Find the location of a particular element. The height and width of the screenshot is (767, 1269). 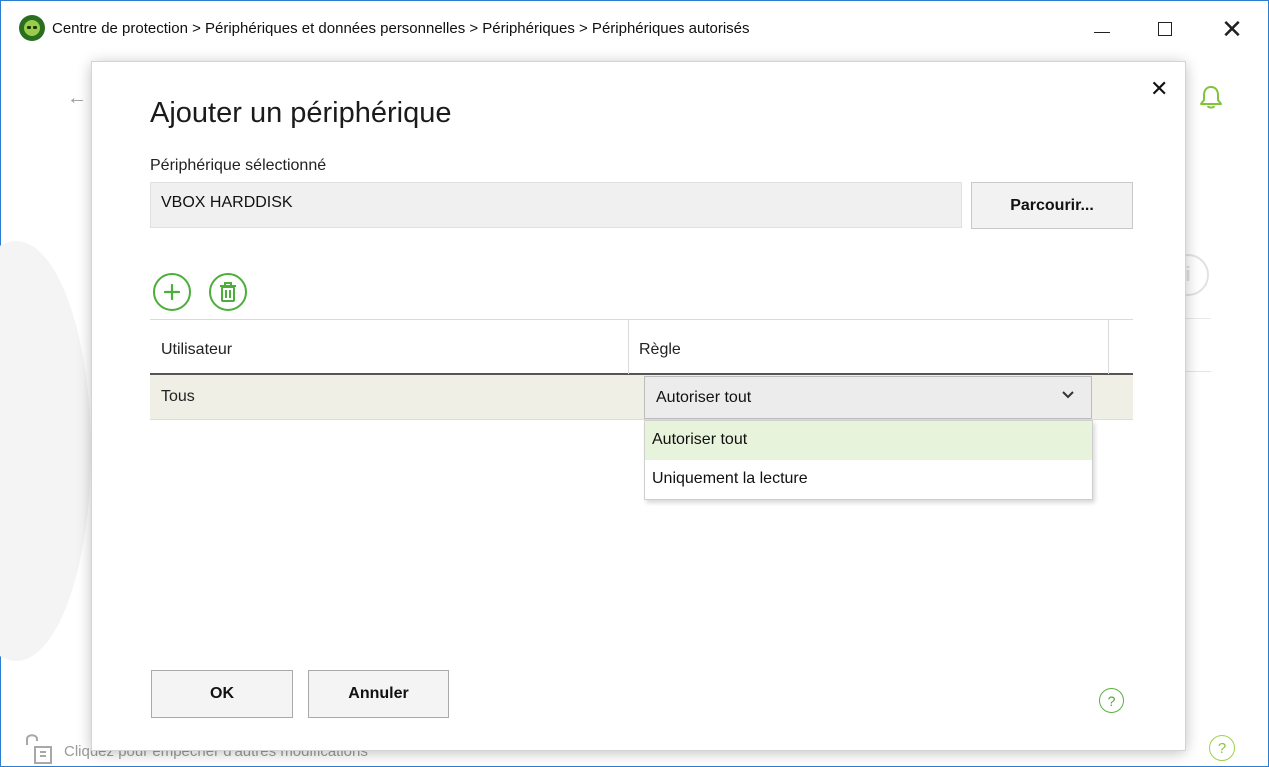

column-header-rule: Règle is located at coordinates (660, 350).